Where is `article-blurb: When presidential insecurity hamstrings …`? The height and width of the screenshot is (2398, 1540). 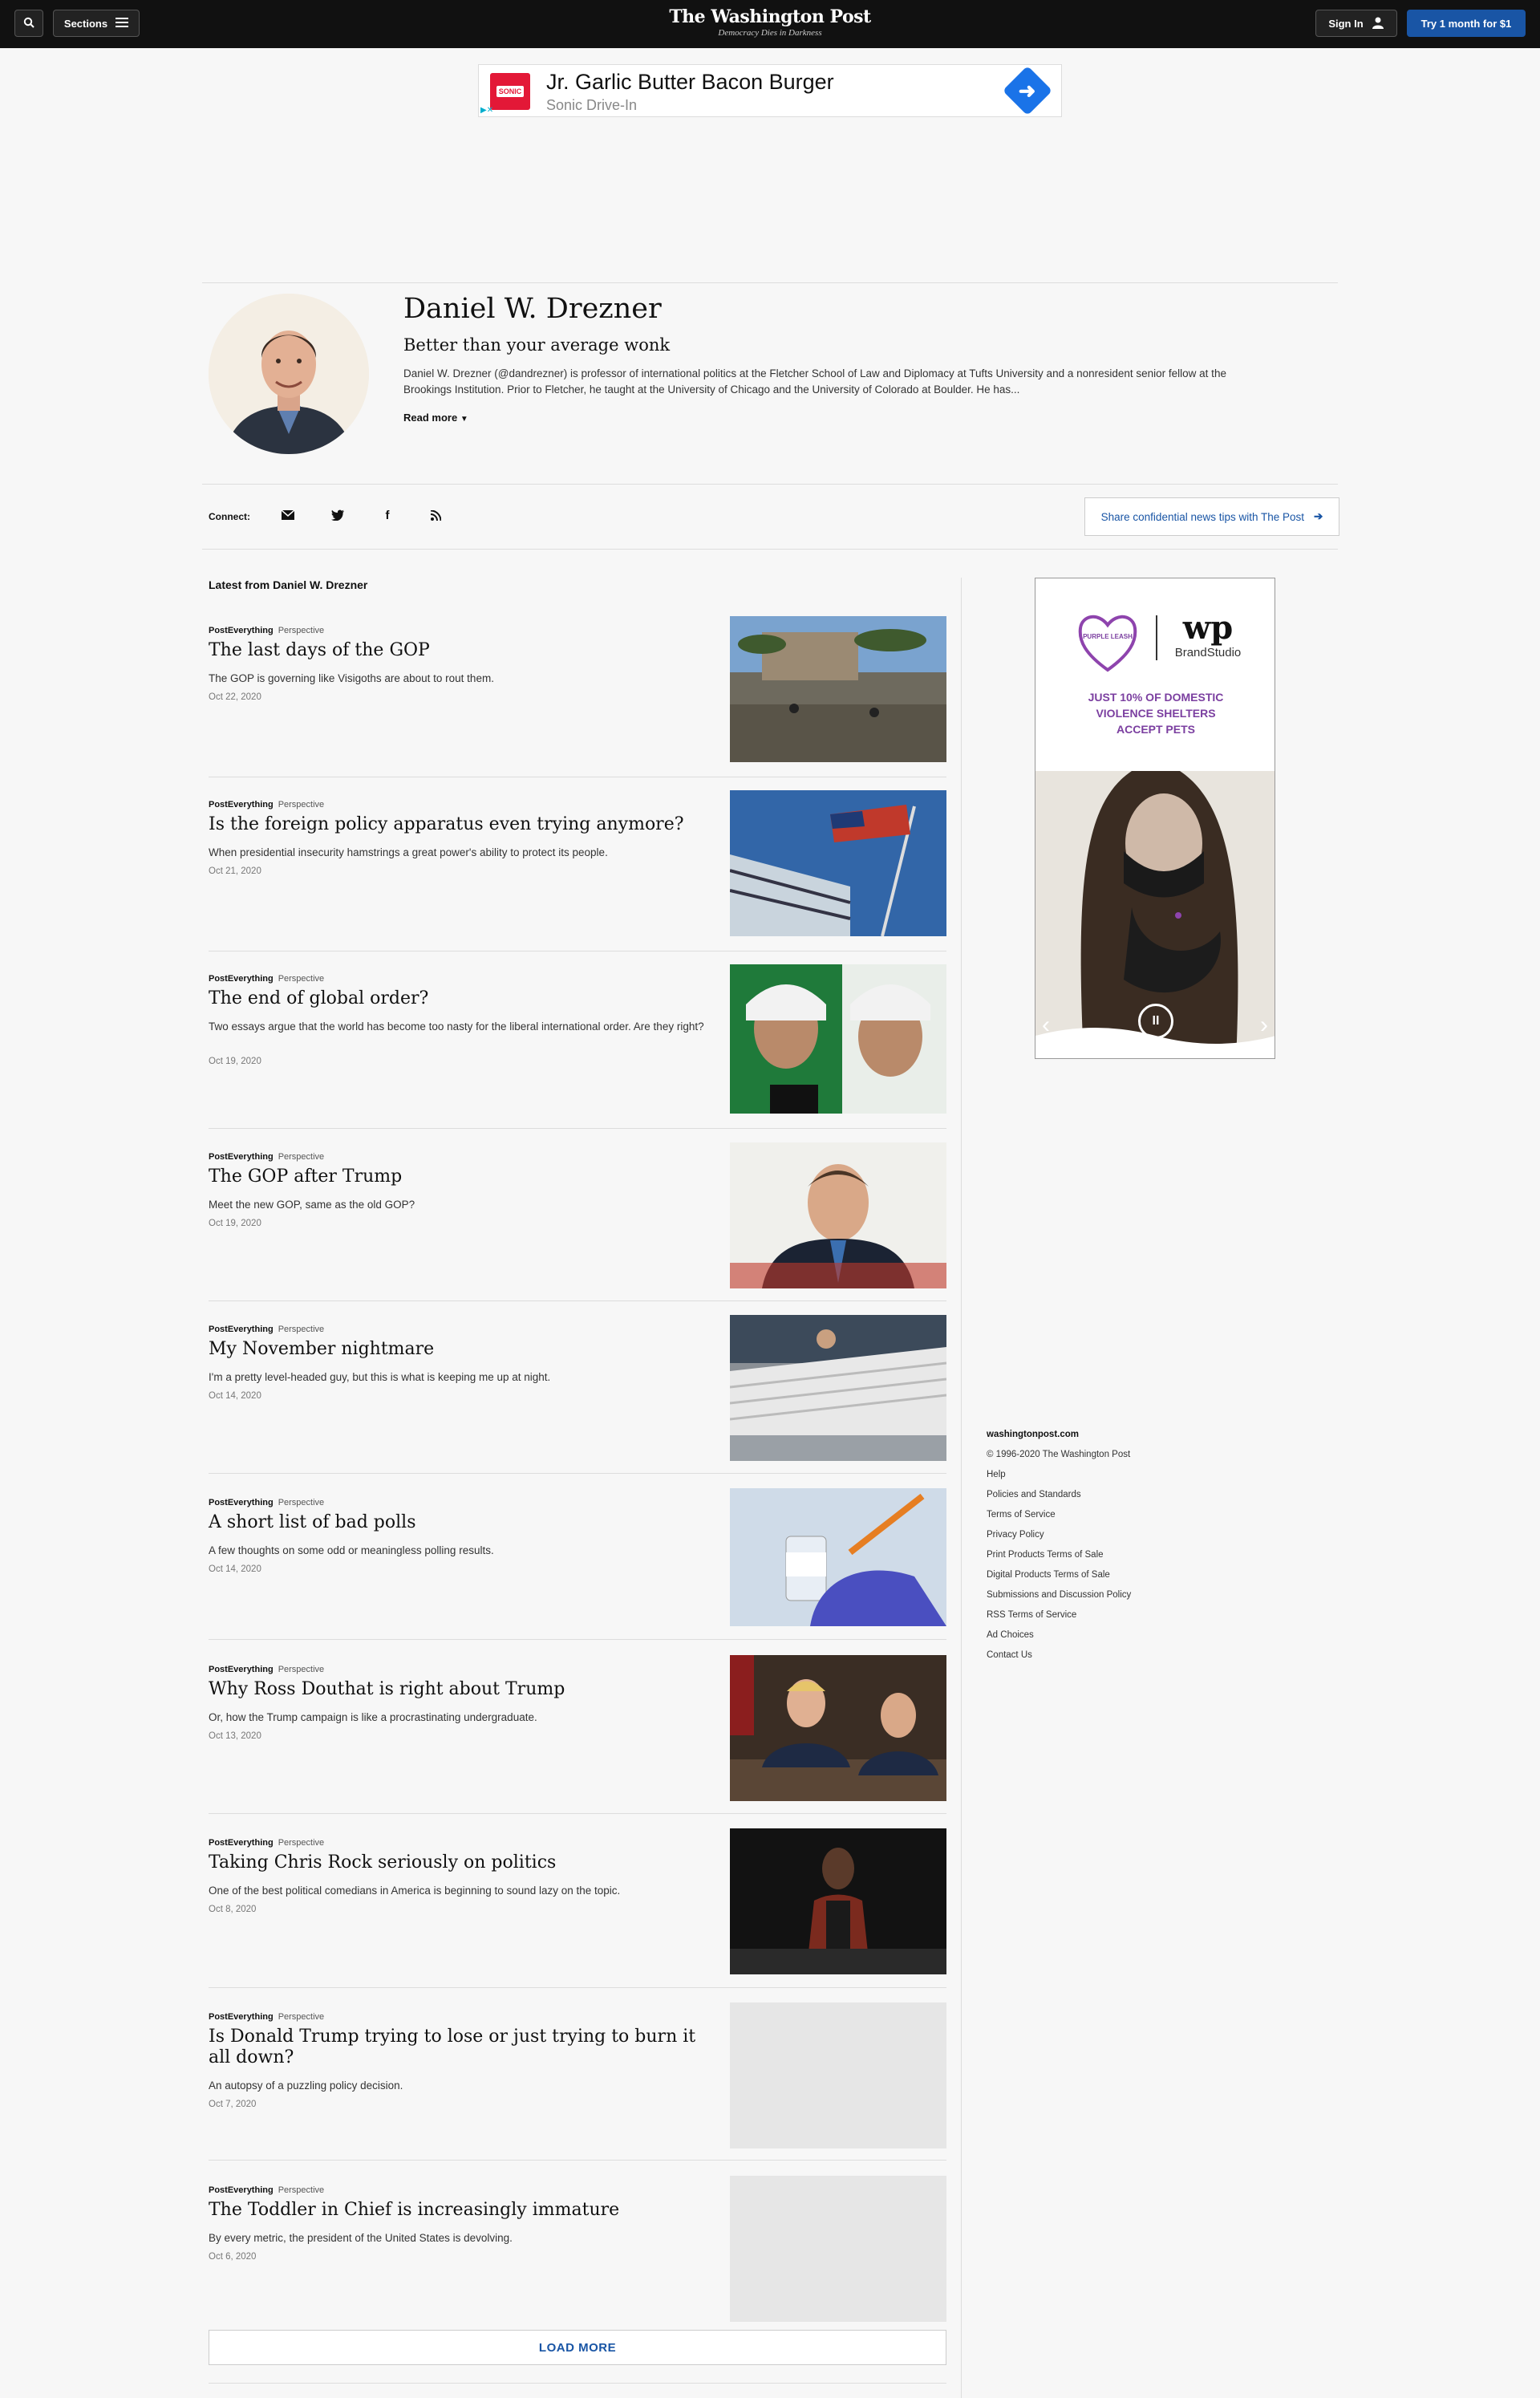
article-blurb: When presidential insecurity hamstrings … is located at coordinates (408, 852).